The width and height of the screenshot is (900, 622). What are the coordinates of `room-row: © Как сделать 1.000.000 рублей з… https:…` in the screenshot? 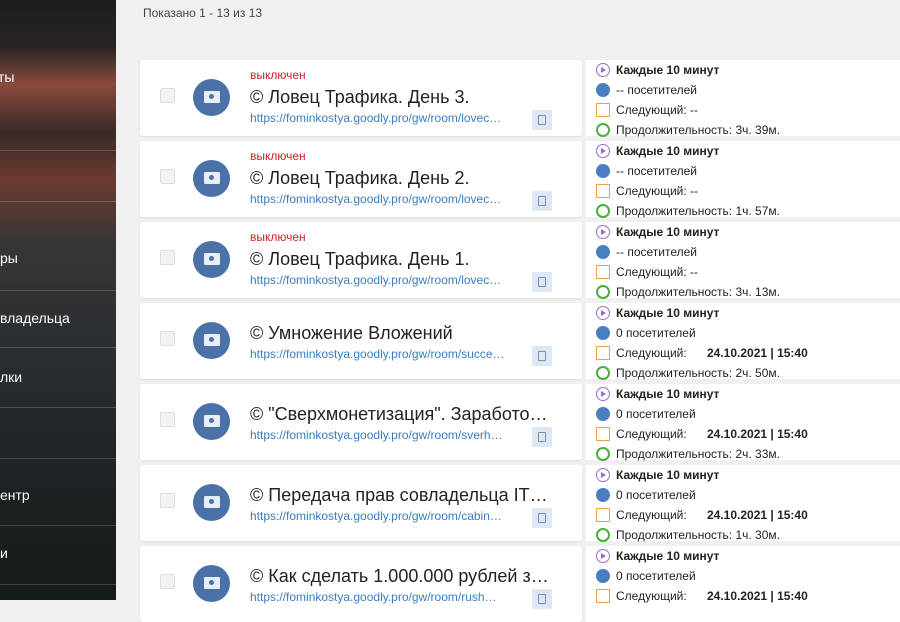 It's located at (520, 584).